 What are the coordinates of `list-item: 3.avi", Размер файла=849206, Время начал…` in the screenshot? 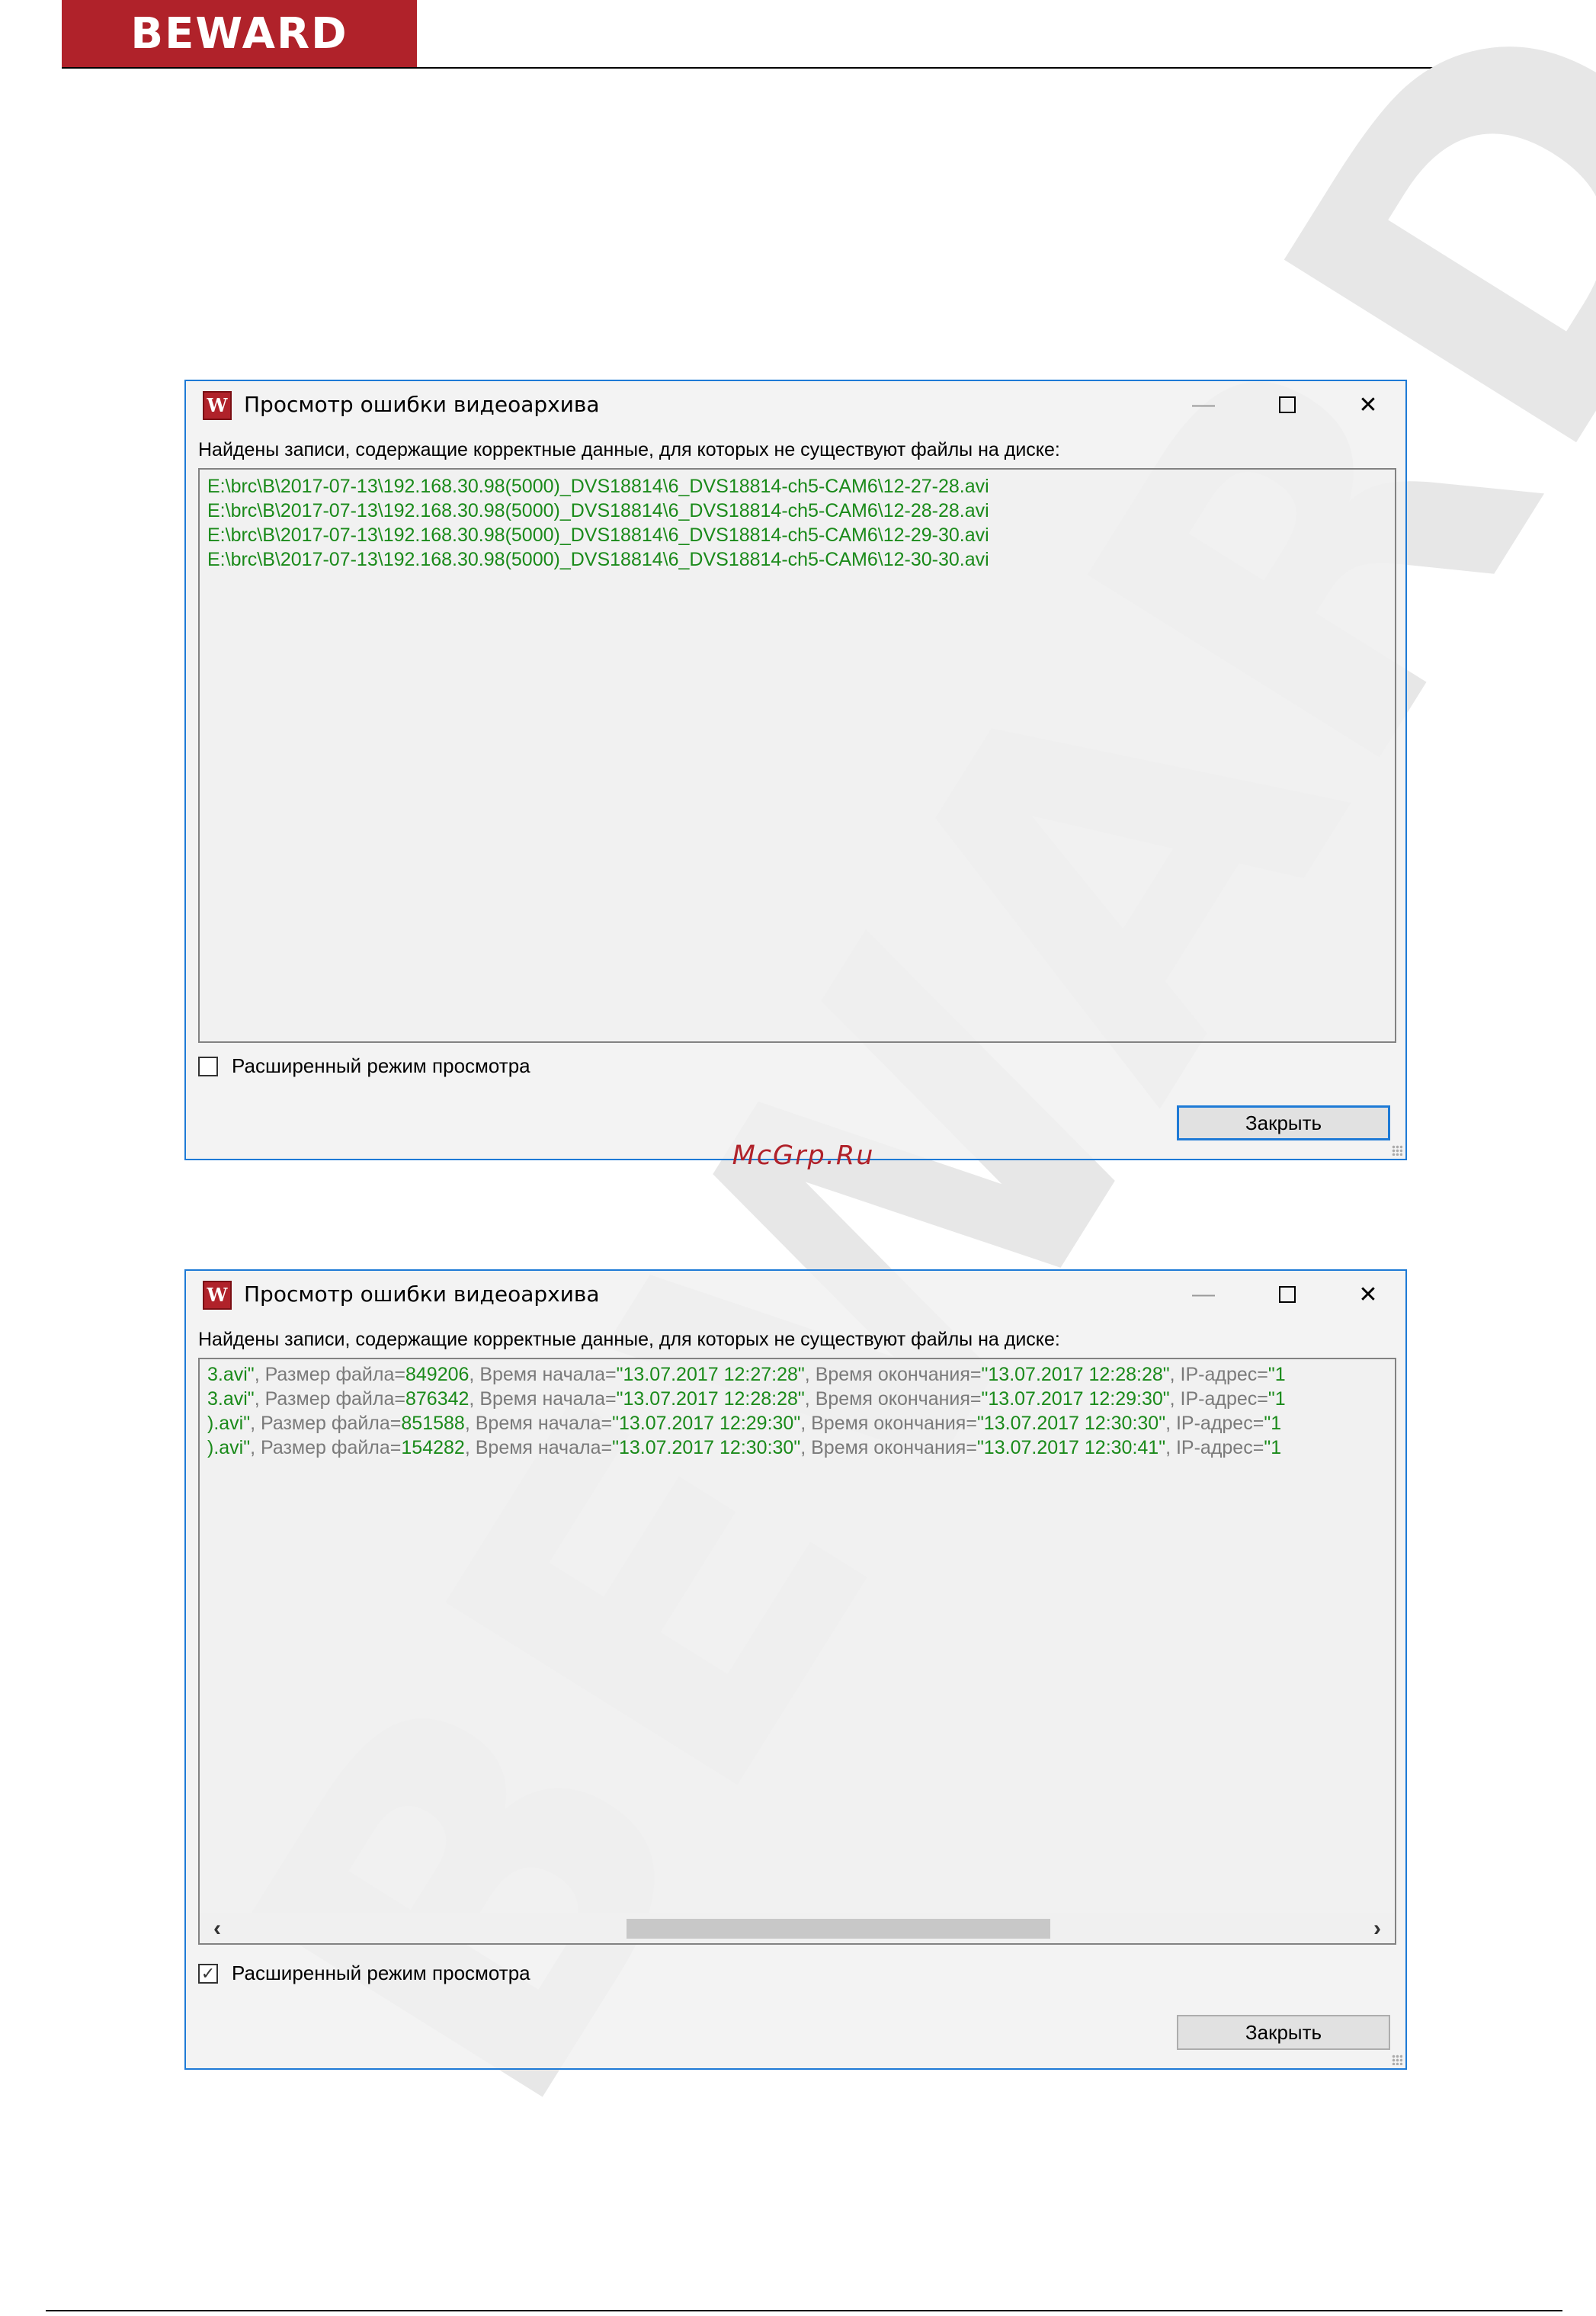 It's located at (797, 1374).